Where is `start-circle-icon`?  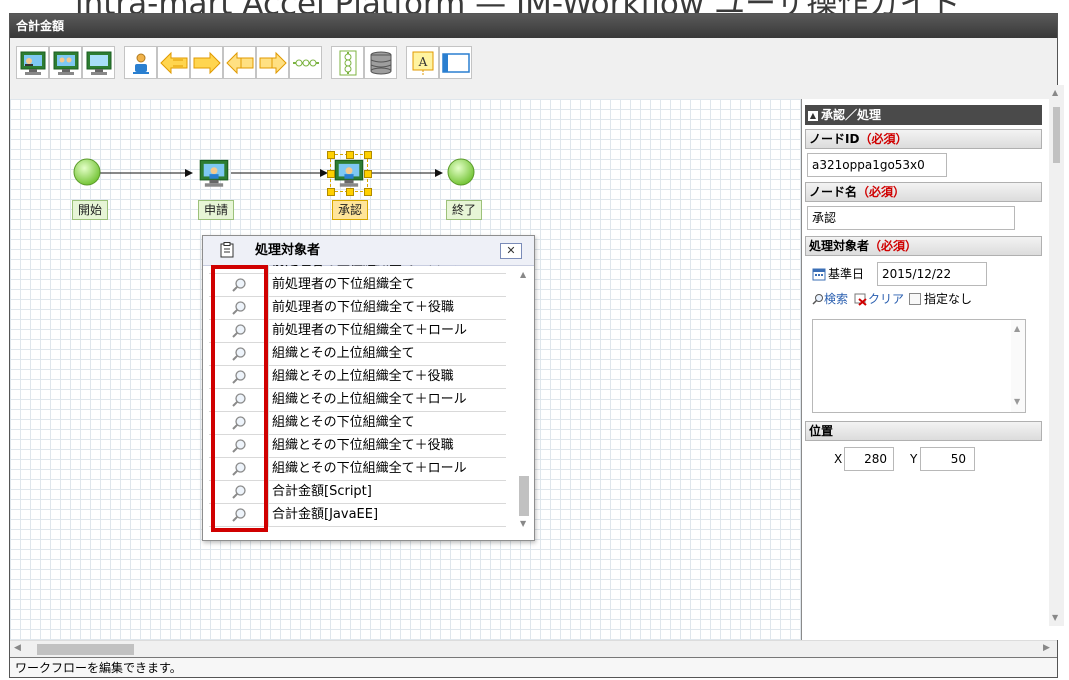
start-circle-icon is located at coordinates (87, 172).